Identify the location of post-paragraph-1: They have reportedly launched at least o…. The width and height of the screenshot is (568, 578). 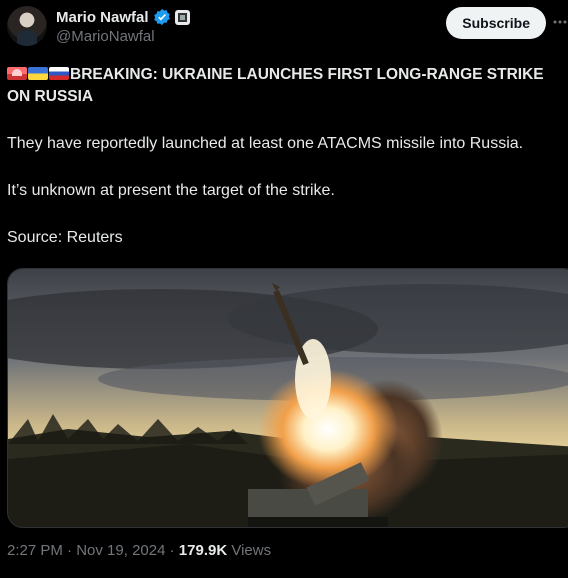
(265, 143).